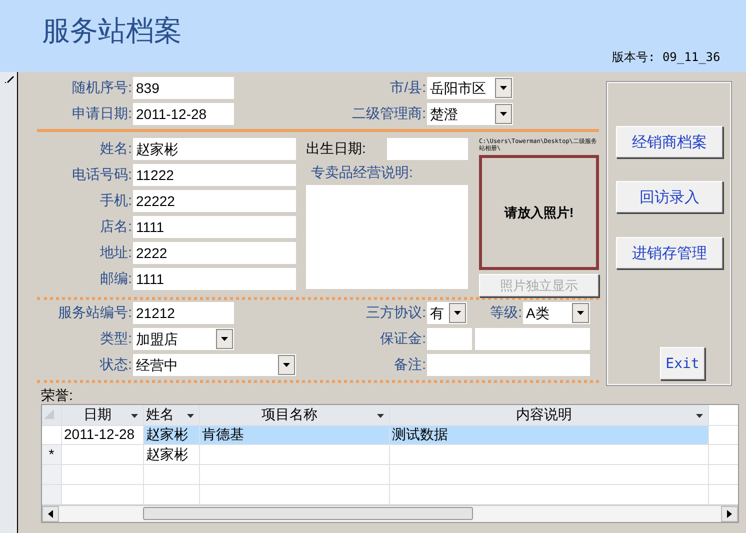  What do you see at coordinates (102, 88) in the screenshot?
I see `field-label: 随机序号:` at bounding box center [102, 88].